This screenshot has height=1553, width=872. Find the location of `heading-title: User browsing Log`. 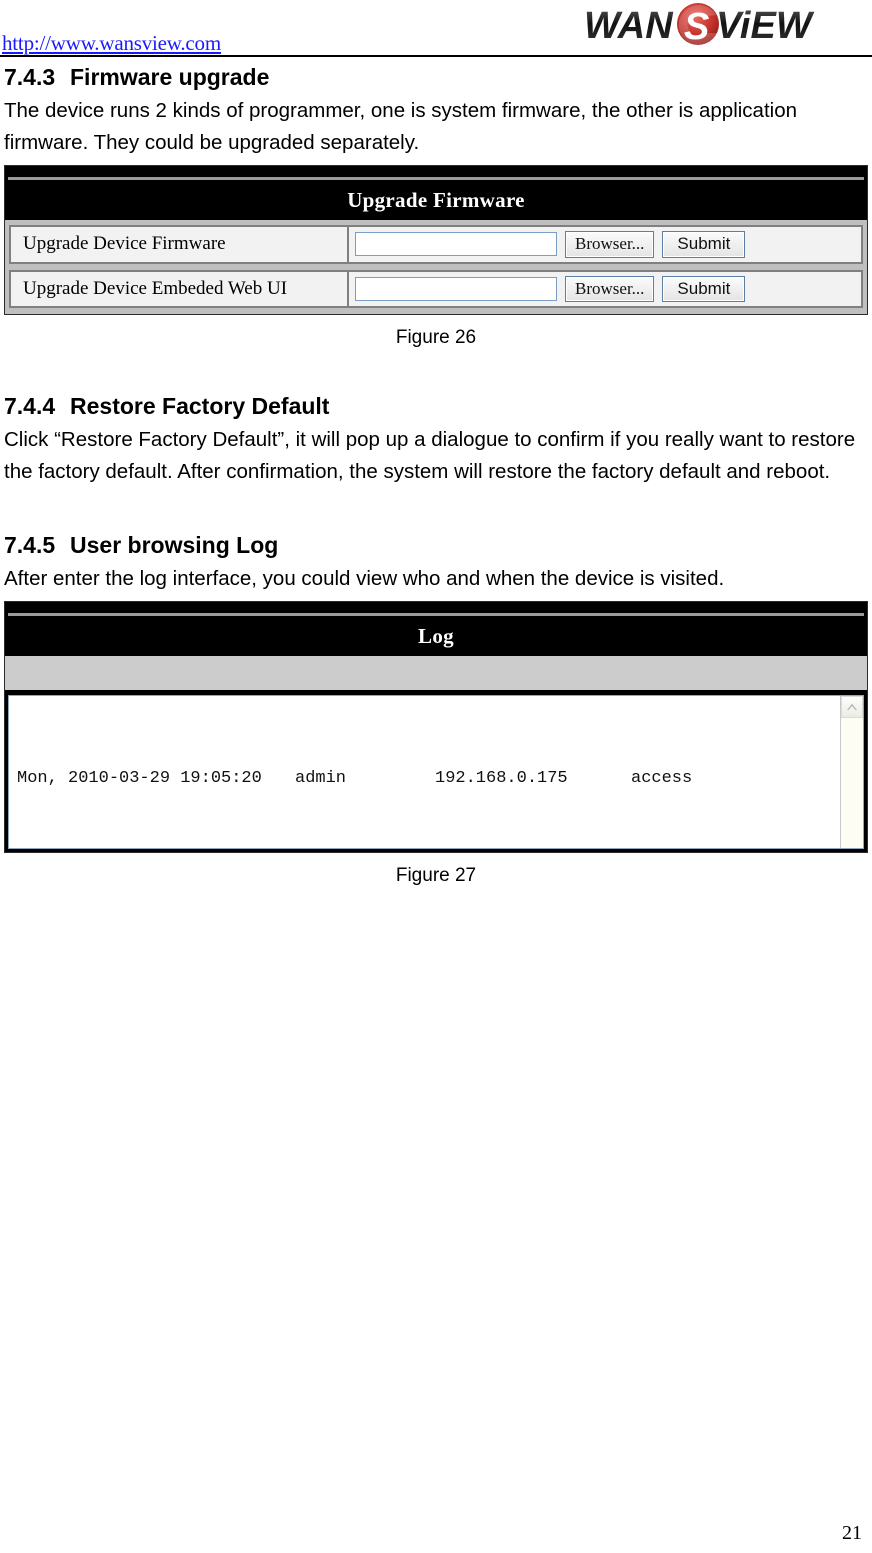

heading-title: User browsing Log is located at coordinates (174, 545).